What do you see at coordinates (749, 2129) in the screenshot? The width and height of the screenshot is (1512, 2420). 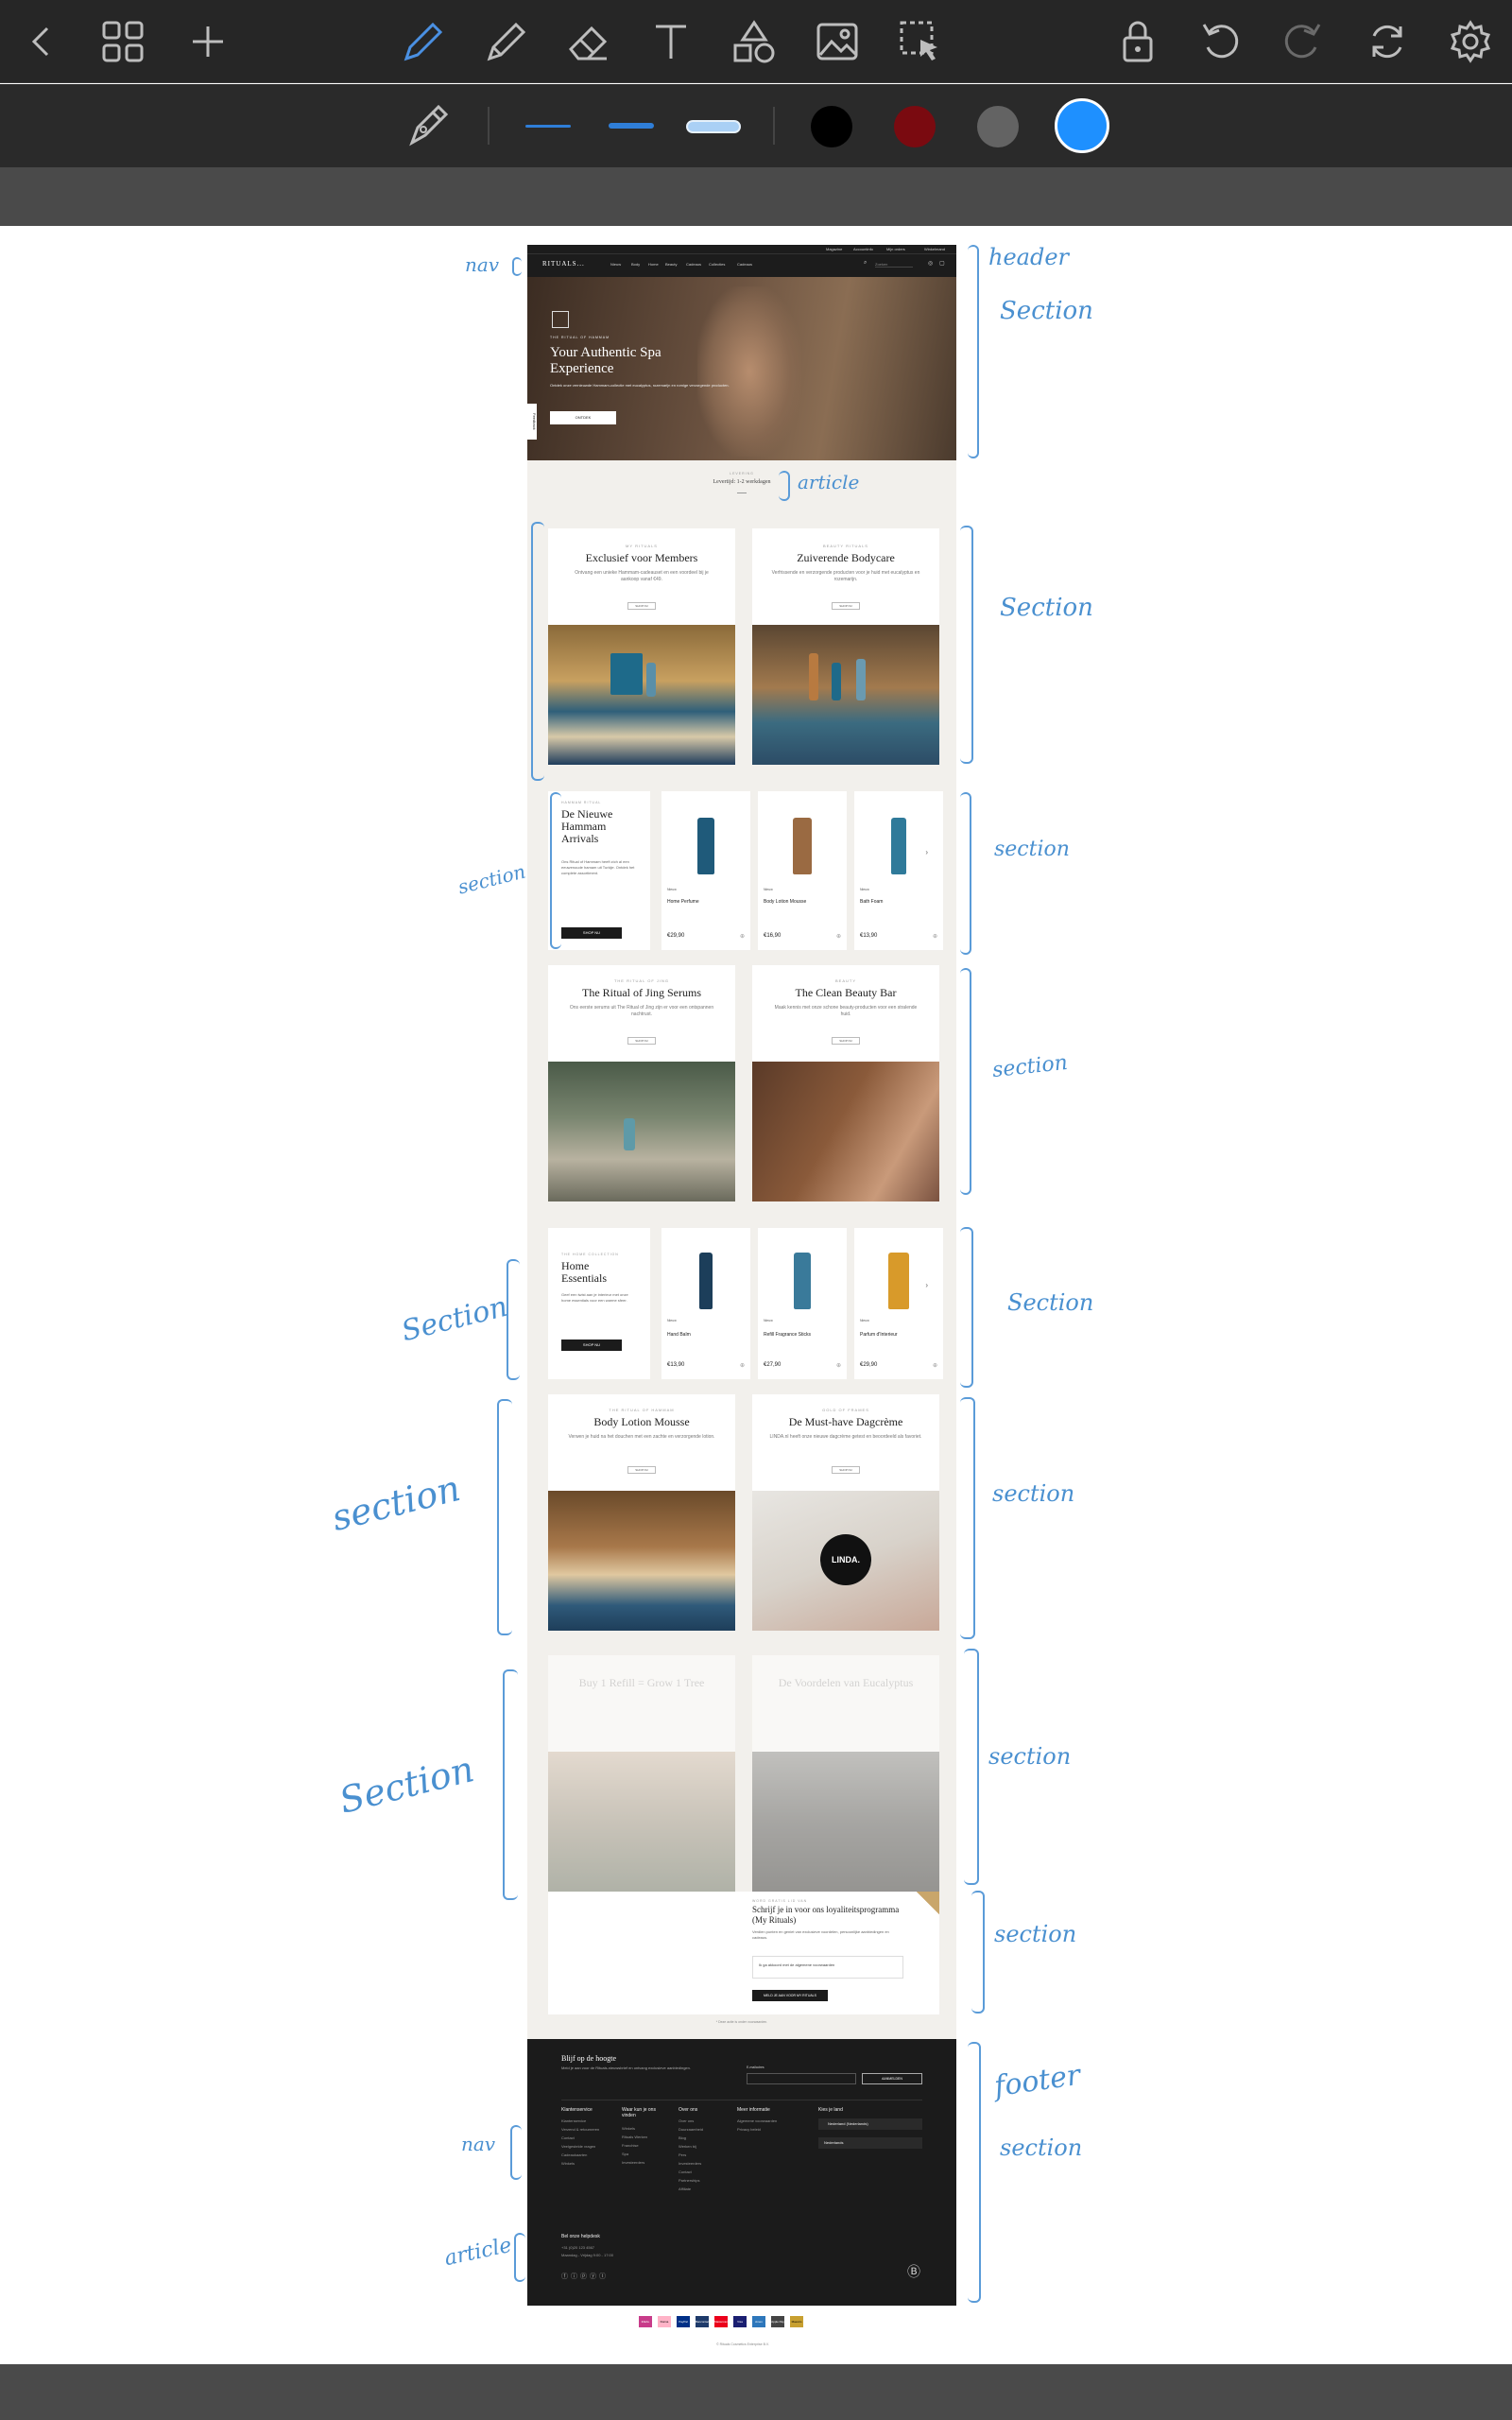 I see `footer-link: Privacy beleid` at bounding box center [749, 2129].